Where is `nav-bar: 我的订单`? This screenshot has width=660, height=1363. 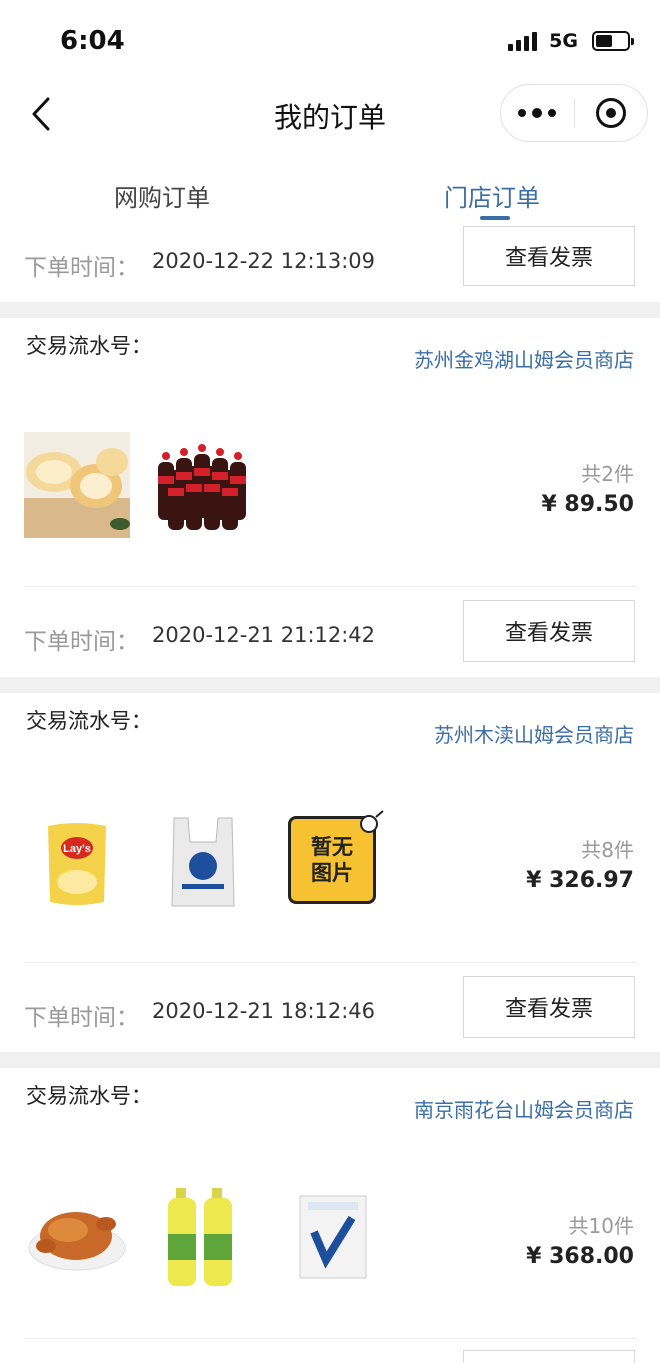 nav-bar: 我的订单 is located at coordinates (330, 116).